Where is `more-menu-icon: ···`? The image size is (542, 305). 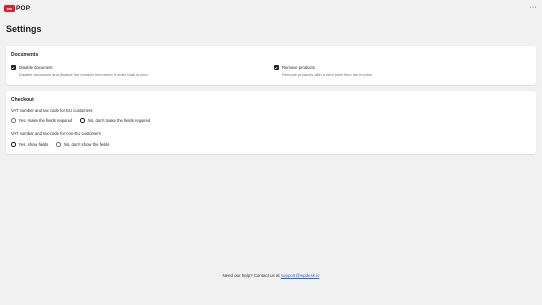 more-menu-icon: ··· is located at coordinates (533, 7).